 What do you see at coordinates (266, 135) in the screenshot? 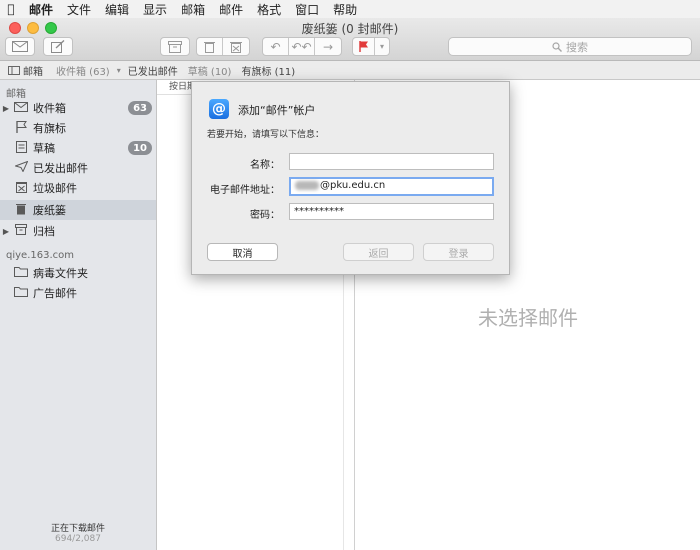
I see `dialog-subtitle: 若要开始，请填写以下信息：` at bounding box center [266, 135].